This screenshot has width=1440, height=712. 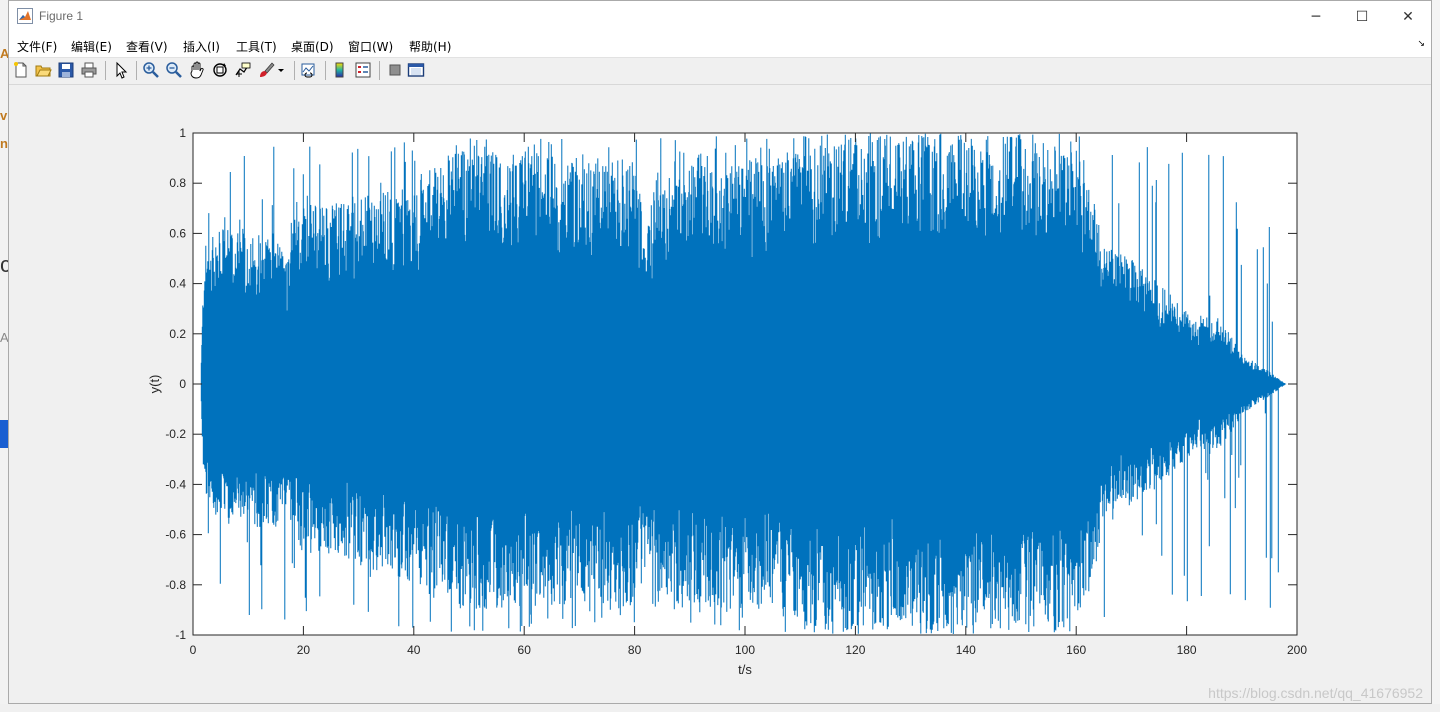 What do you see at coordinates (175, 434) in the screenshot?
I see `y-tick-label: -0.2` at bounding box center [175, 434].